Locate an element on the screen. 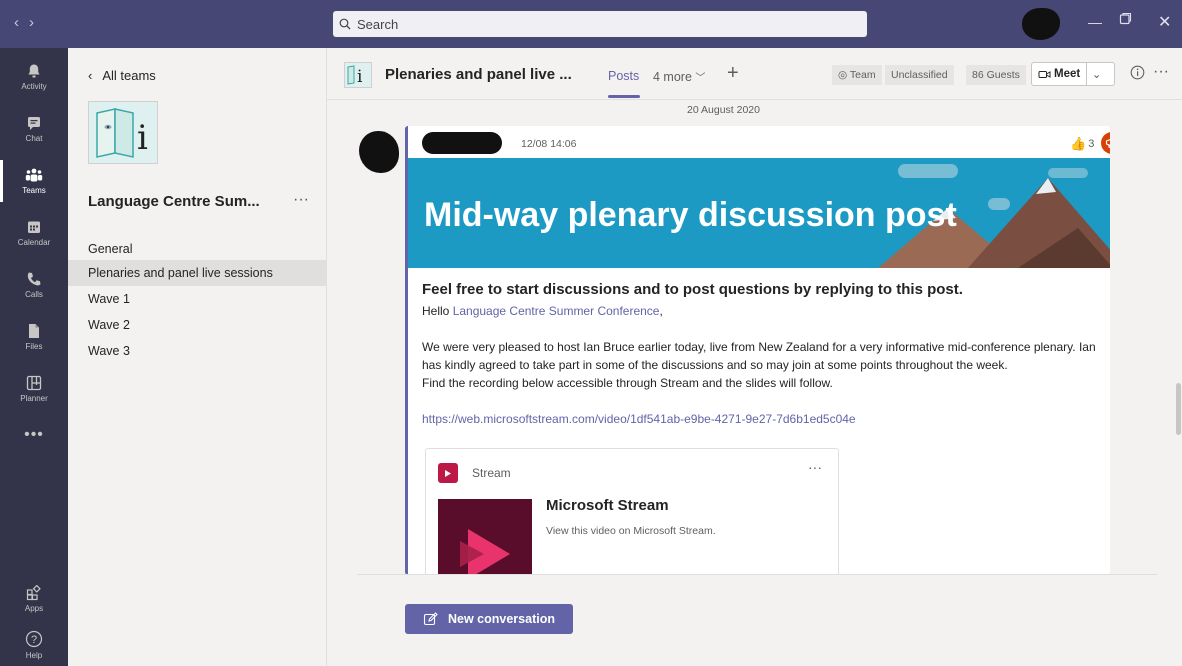 Image resolution: width=1182 pixels, height=666 pixels. rail-apps: Apps is located at coordinates (34, 599).